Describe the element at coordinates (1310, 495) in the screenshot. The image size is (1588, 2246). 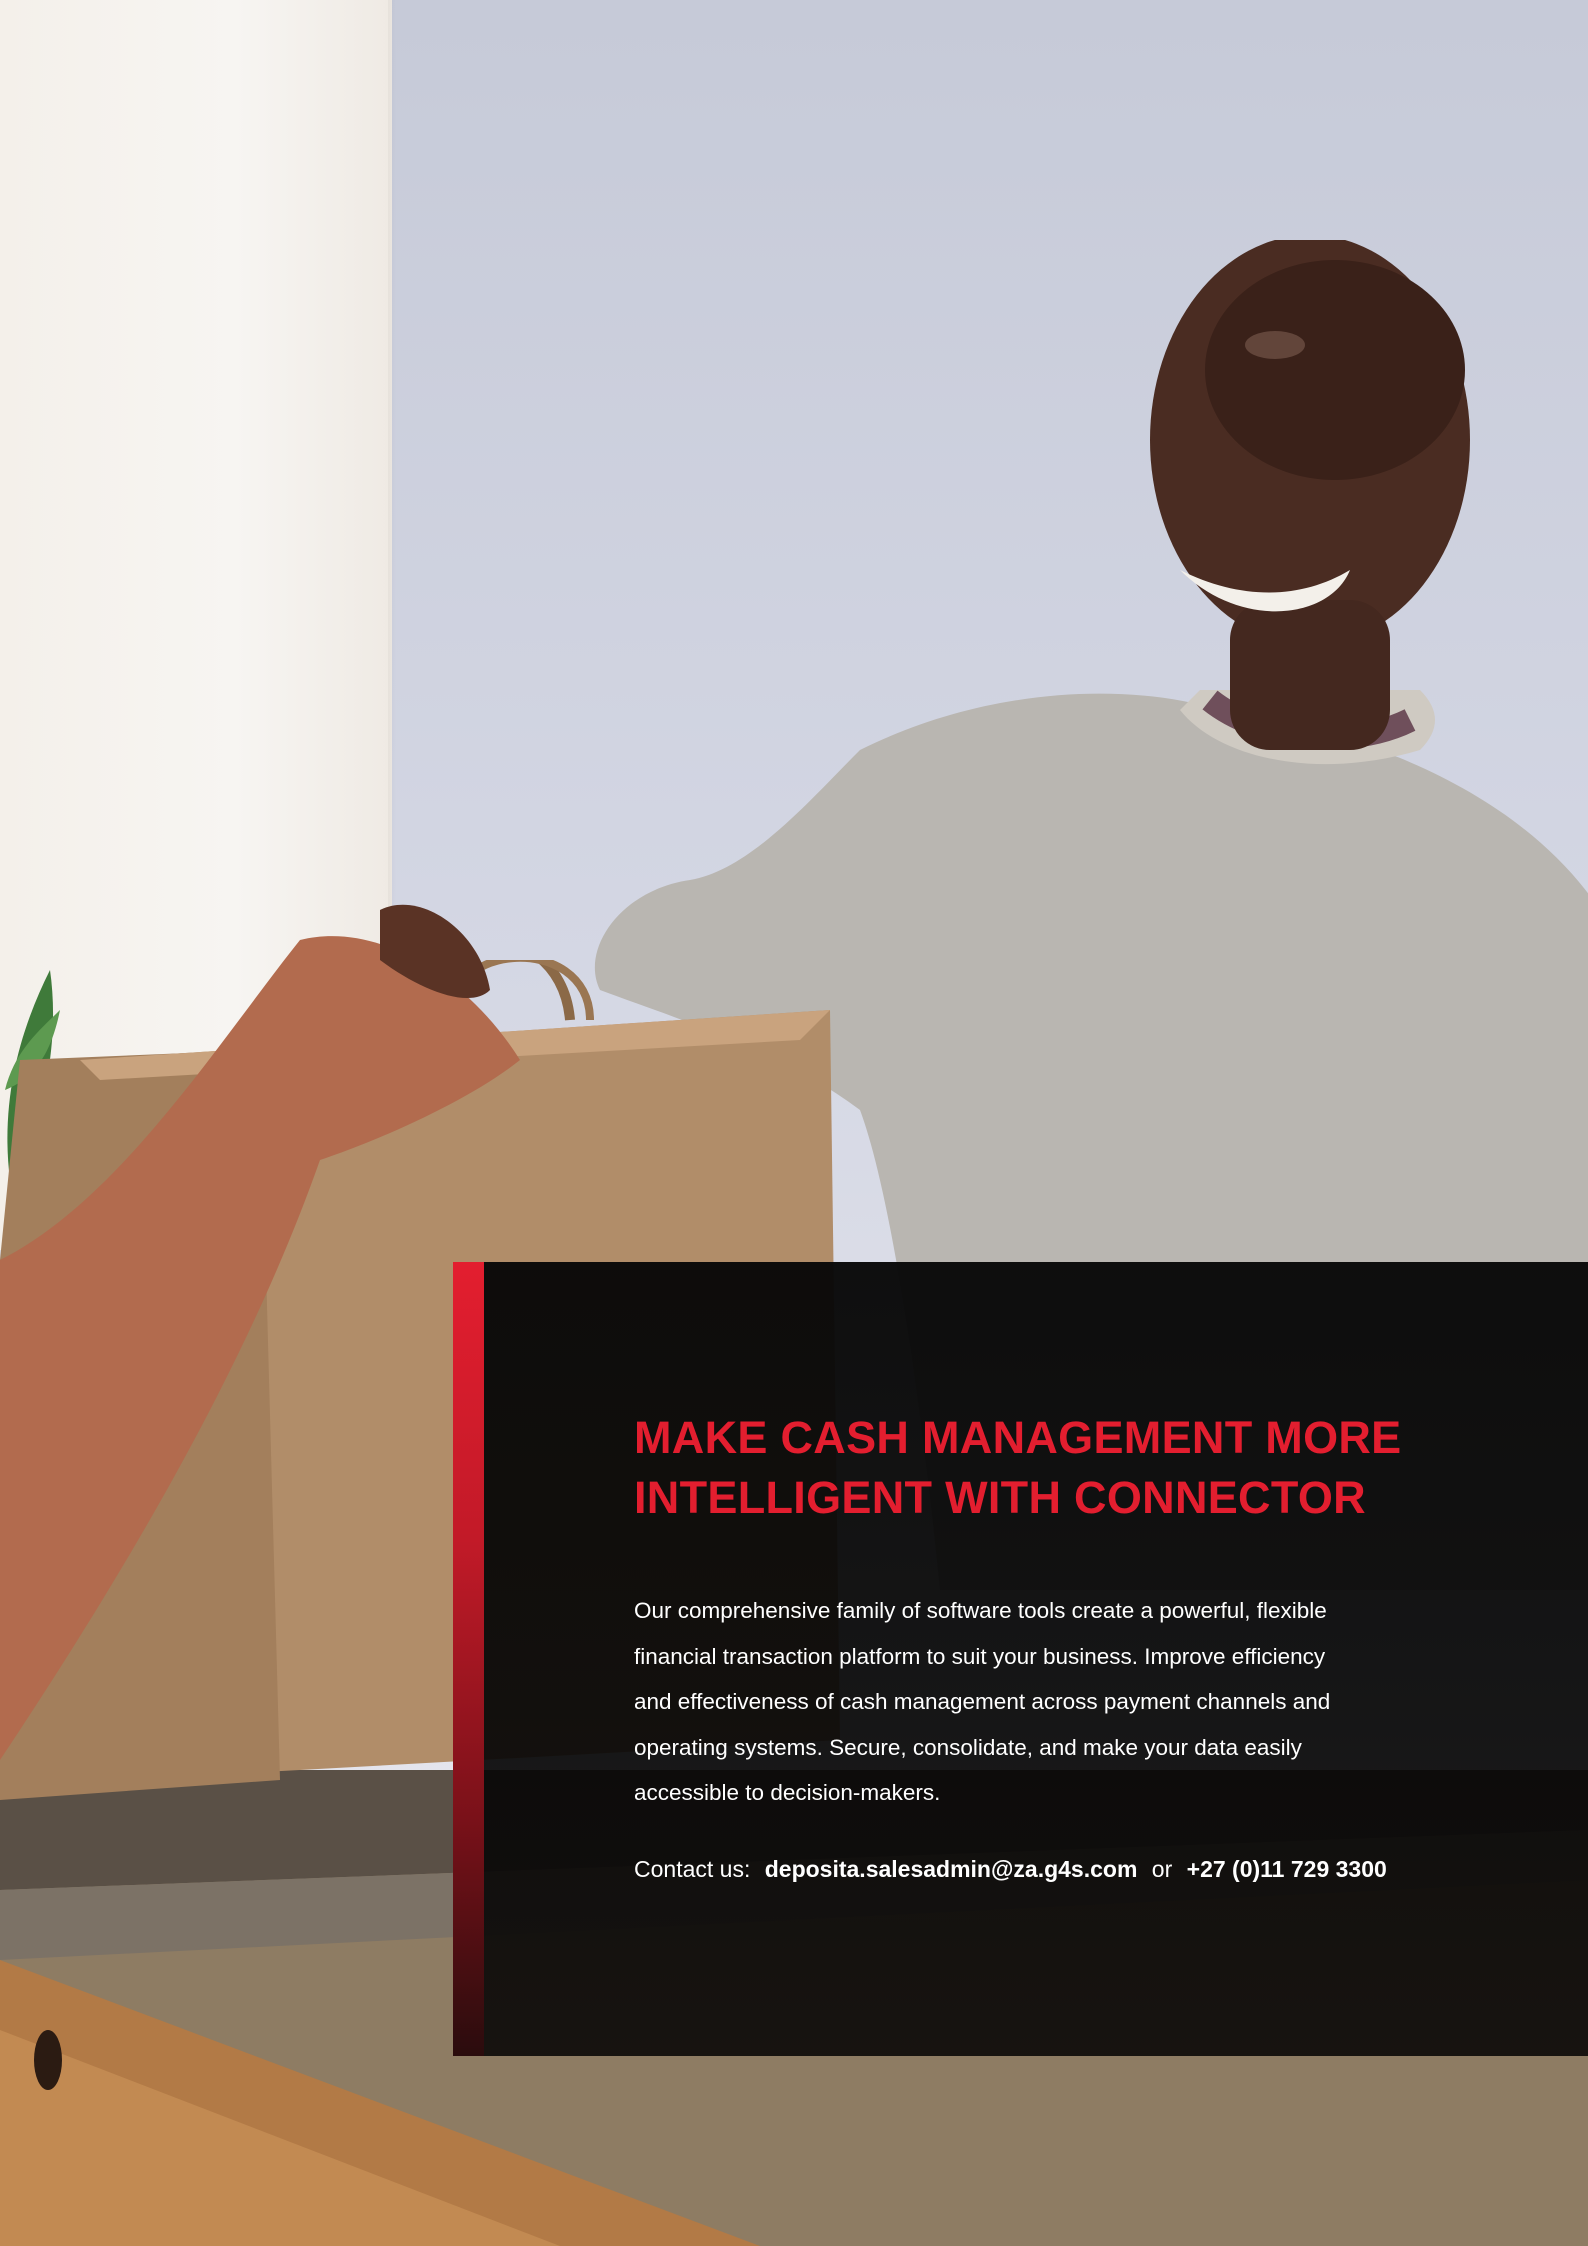
I see `person-head` at that location.